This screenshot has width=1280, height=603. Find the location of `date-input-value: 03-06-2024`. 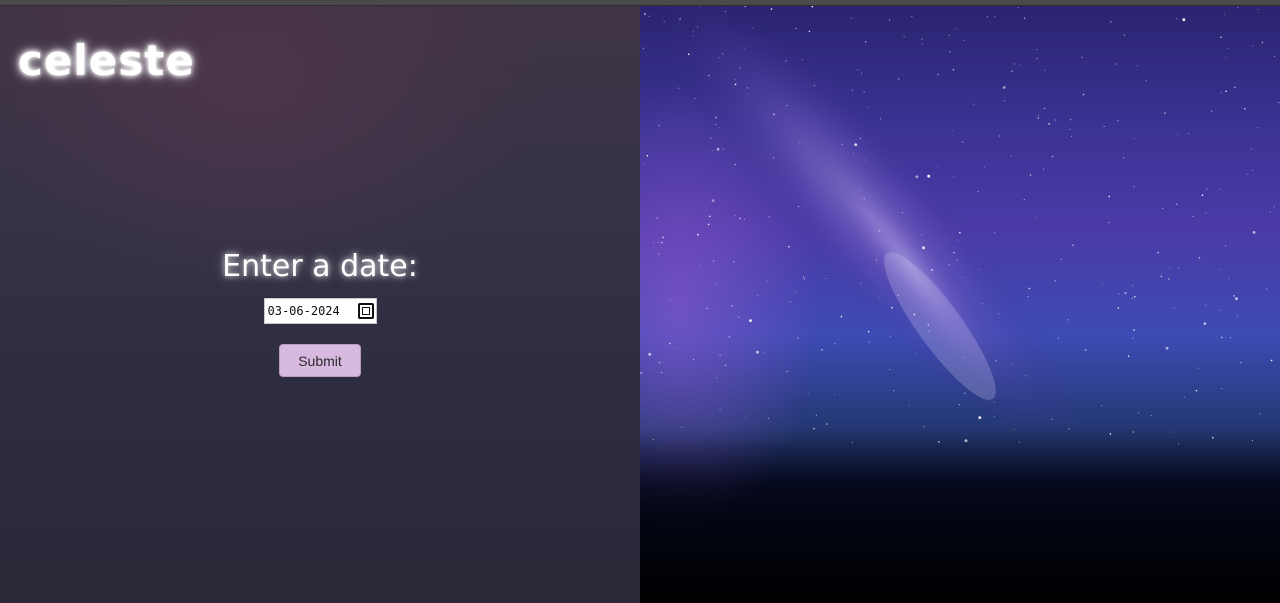

date-input-value: 03-06-2024 is located at coordinates (304, 311).